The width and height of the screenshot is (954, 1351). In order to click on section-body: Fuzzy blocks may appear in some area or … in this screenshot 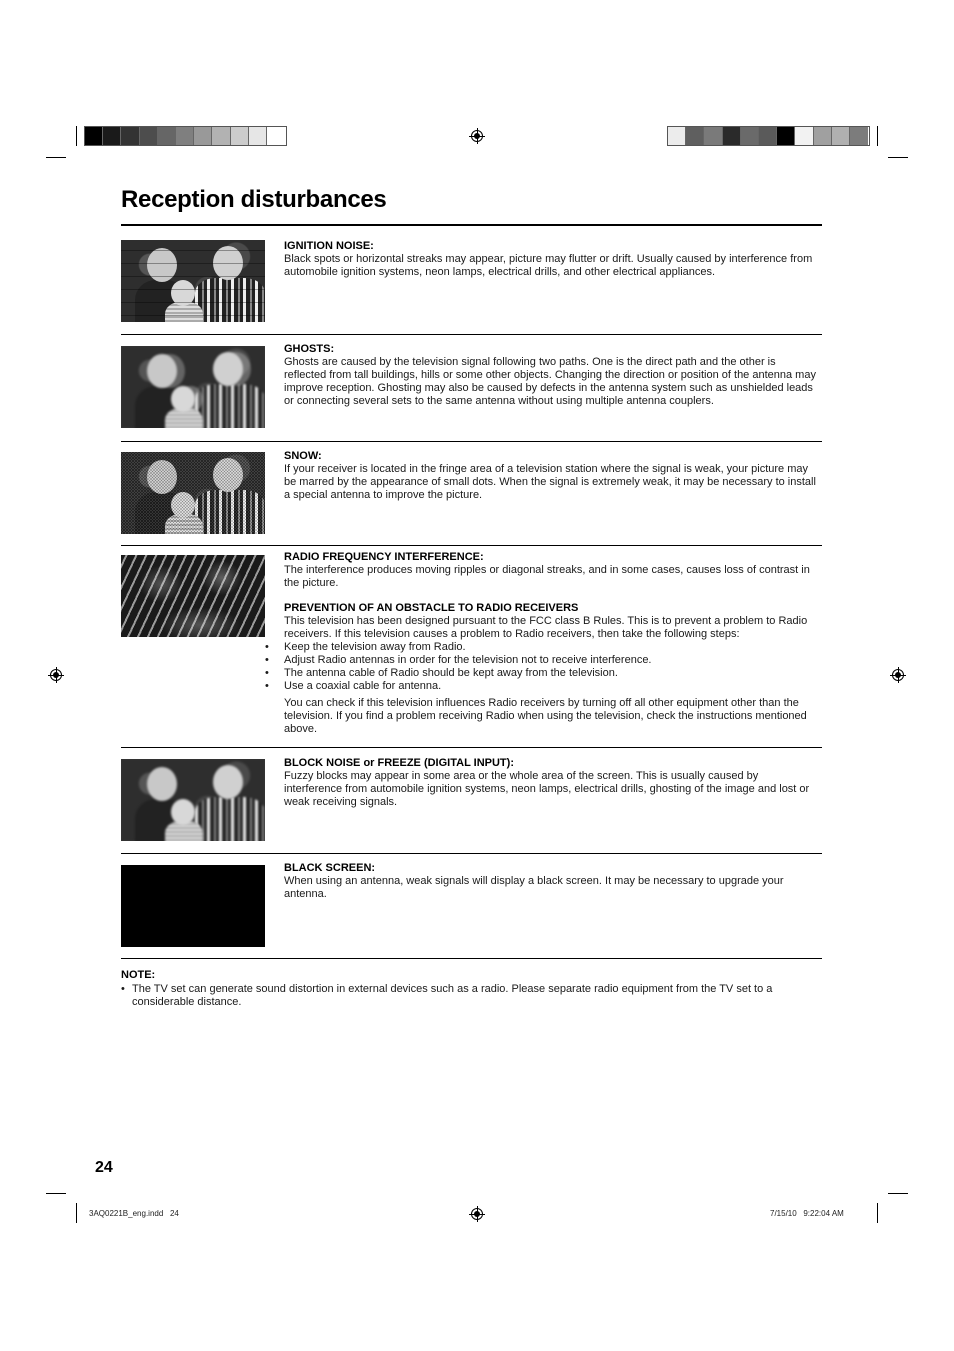, I will do `click(547, 789)`.